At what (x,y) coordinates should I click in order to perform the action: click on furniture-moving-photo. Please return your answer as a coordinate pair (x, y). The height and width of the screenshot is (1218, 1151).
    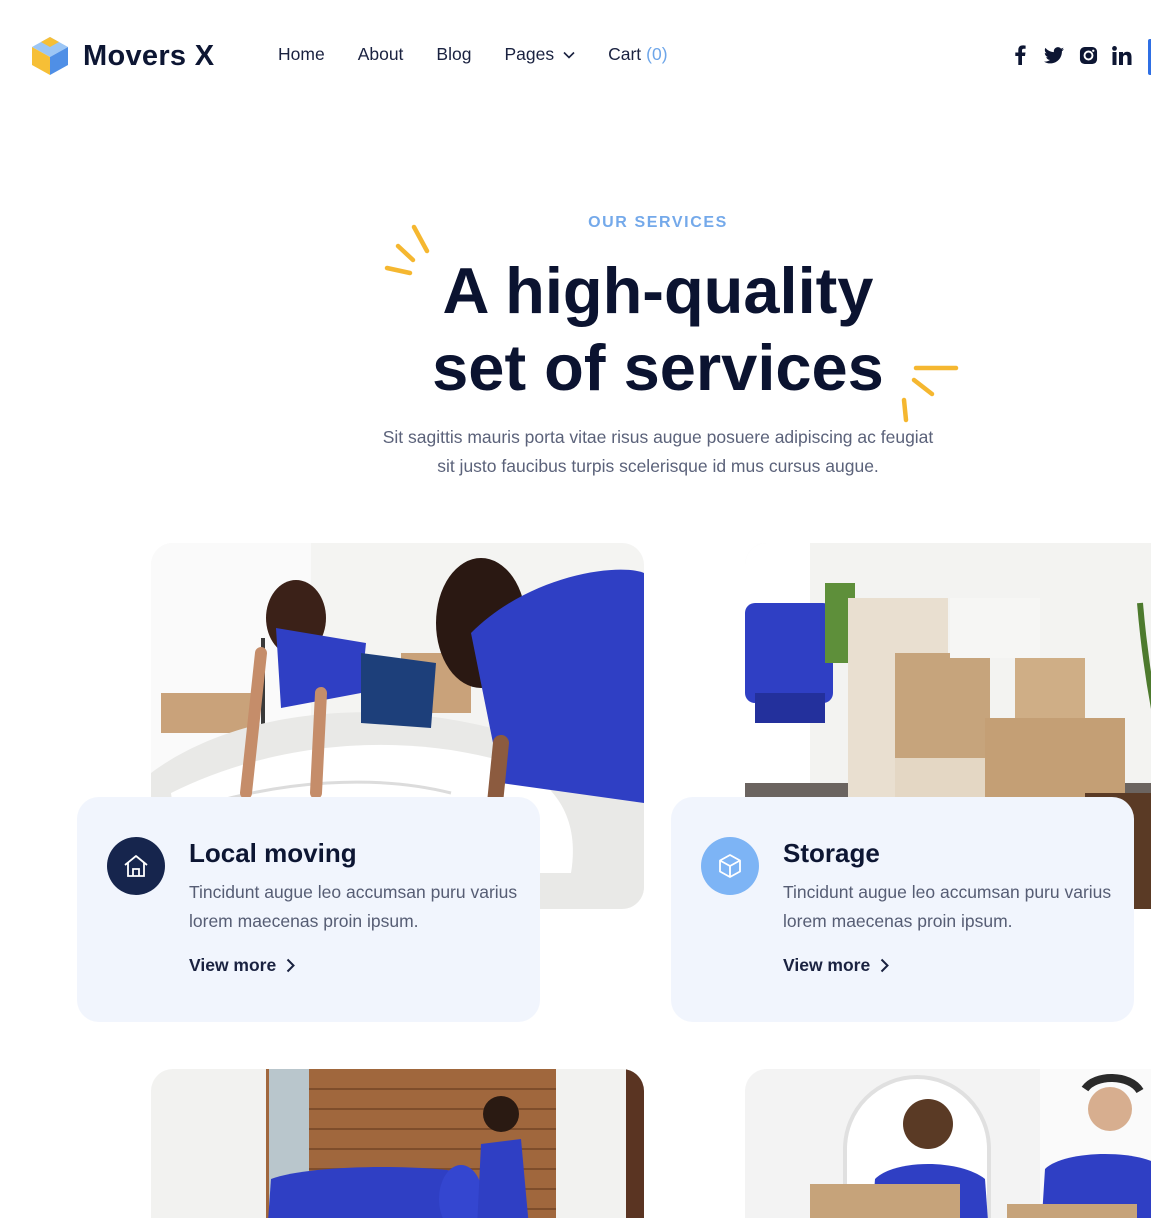
    Looking at the image, I should click on (397, 1143).